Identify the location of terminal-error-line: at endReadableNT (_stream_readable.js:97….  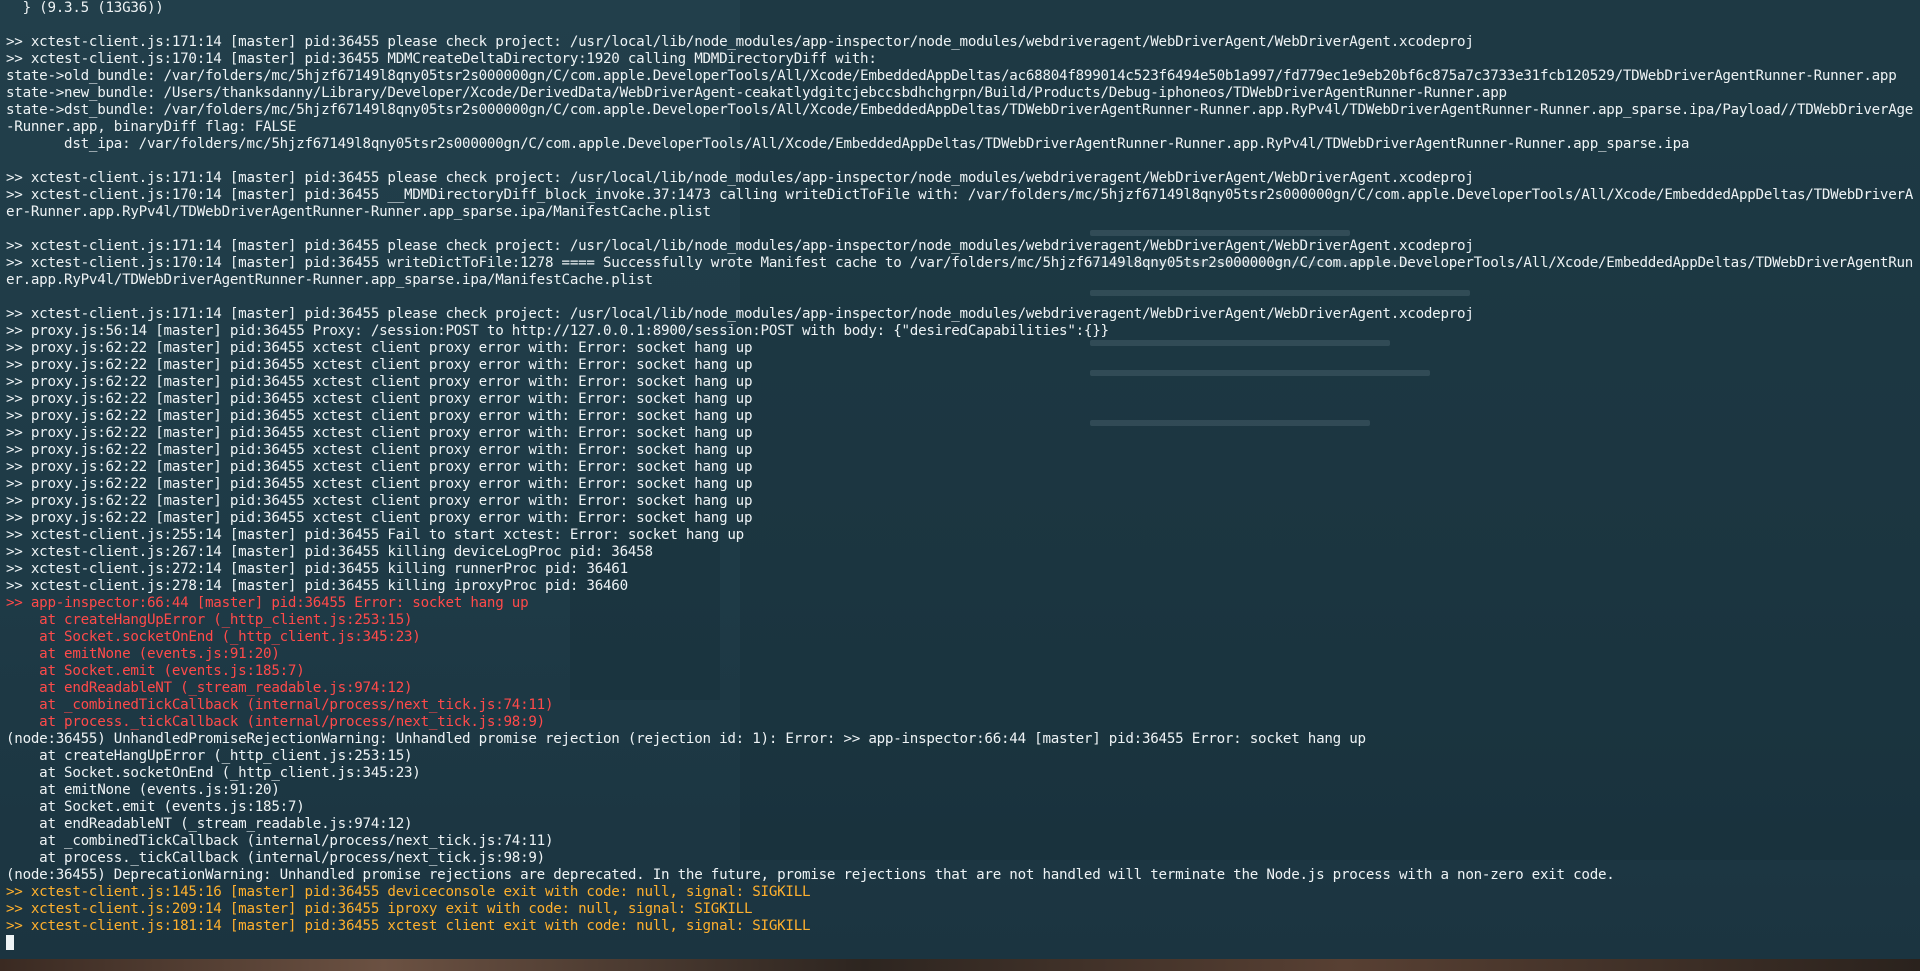
(209, 688).